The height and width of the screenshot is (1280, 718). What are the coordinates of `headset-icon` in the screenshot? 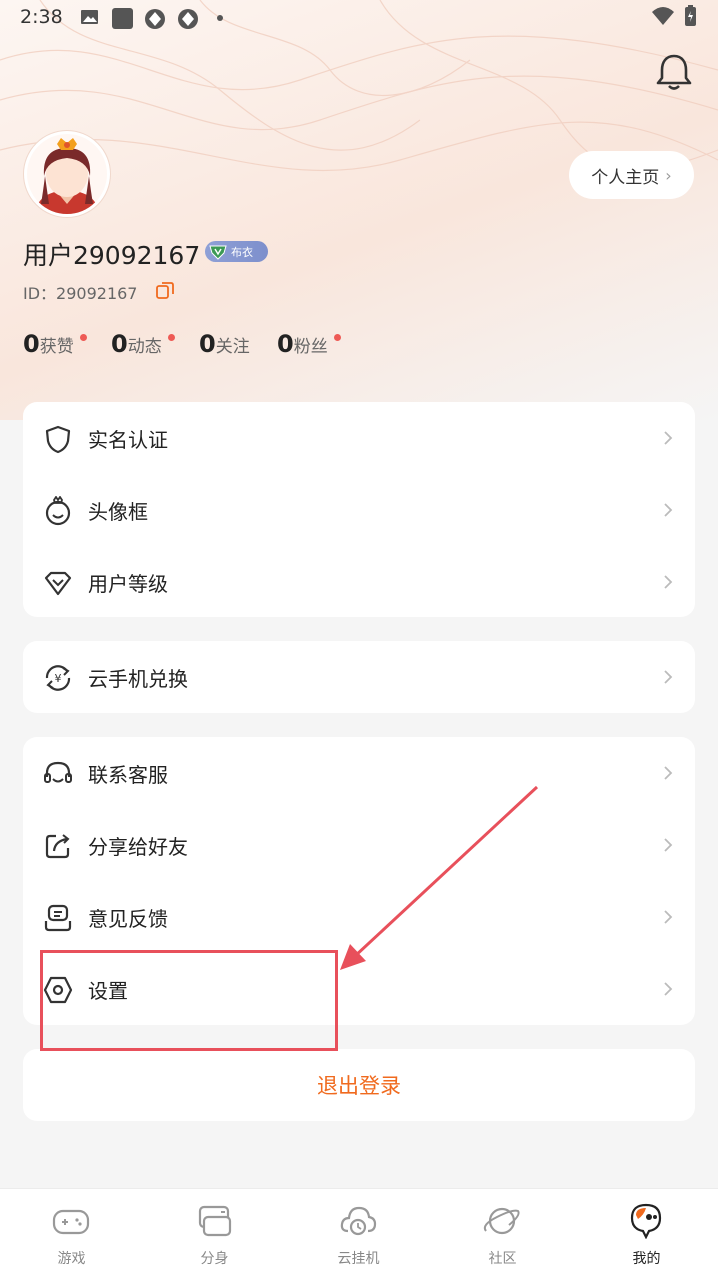 It's located at (58, 772).